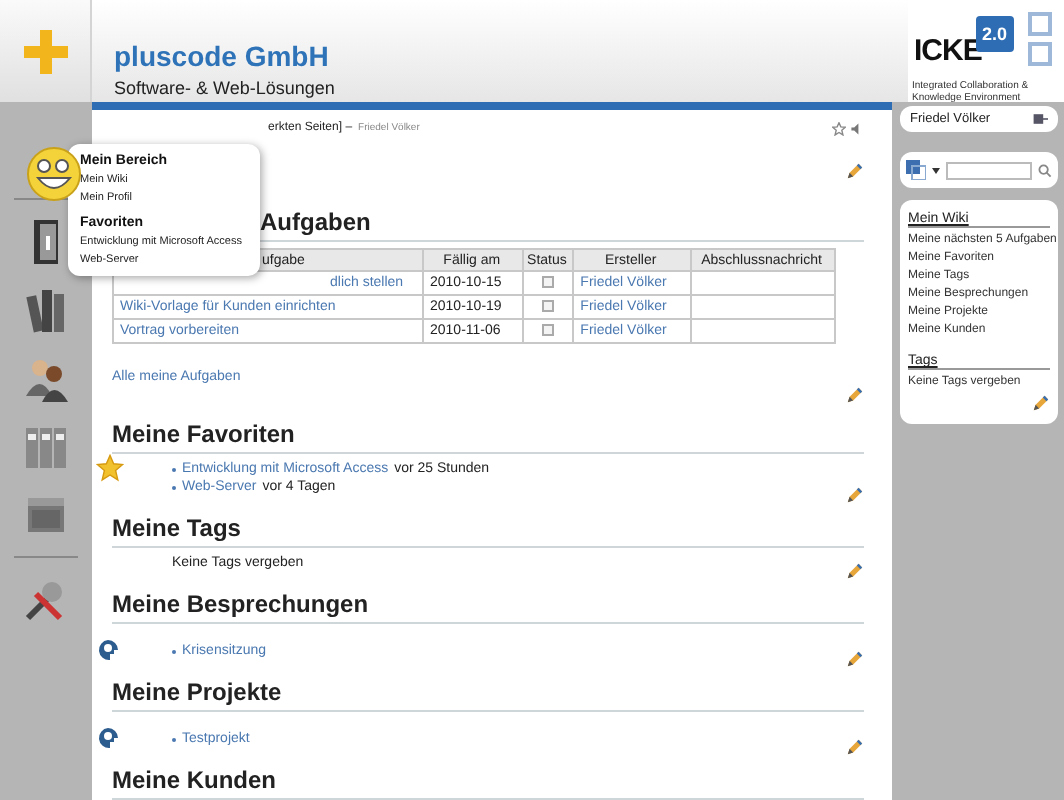 The width and height of the screenshot is (1064, 800). I want to click on section-heading: Meine Besprechungen, so click(488, 607).